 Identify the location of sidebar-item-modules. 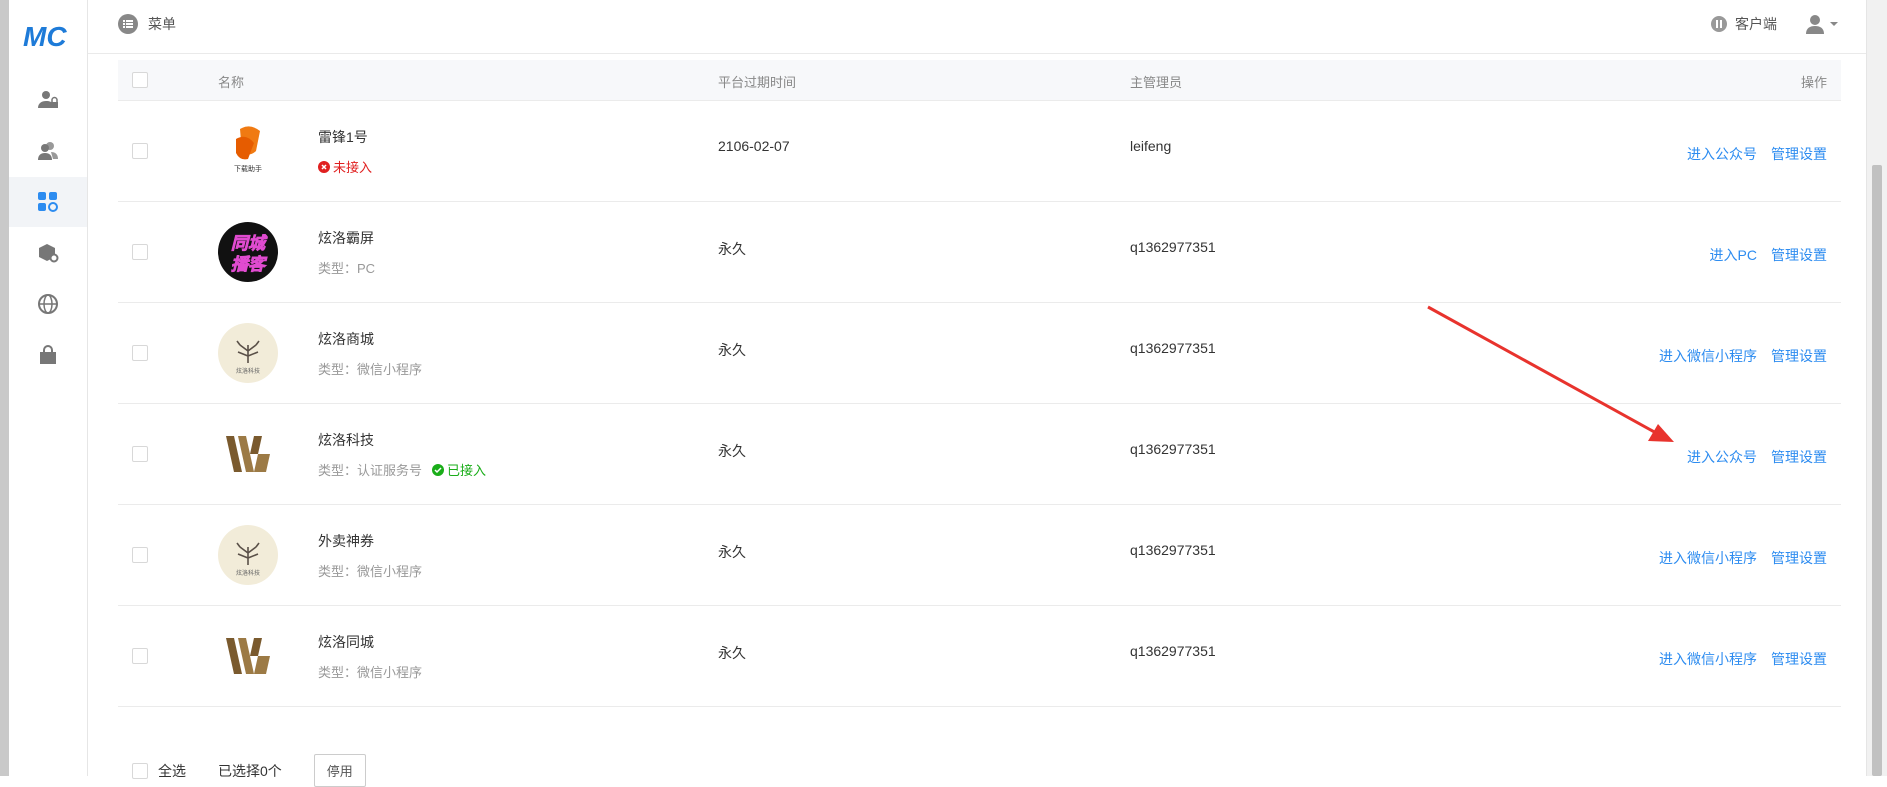
(48, 253).